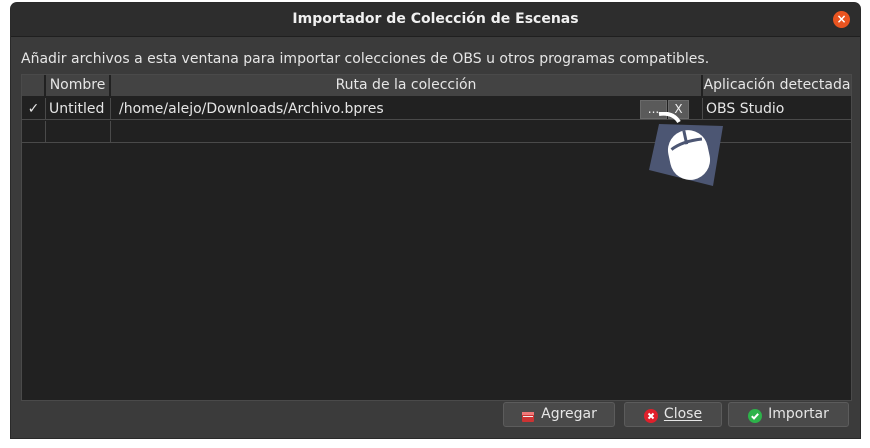 The height and width of the screenshot is (448, 870). I want to click on dialog-title: Importador de Colección de Escenas, so click(435, 19).